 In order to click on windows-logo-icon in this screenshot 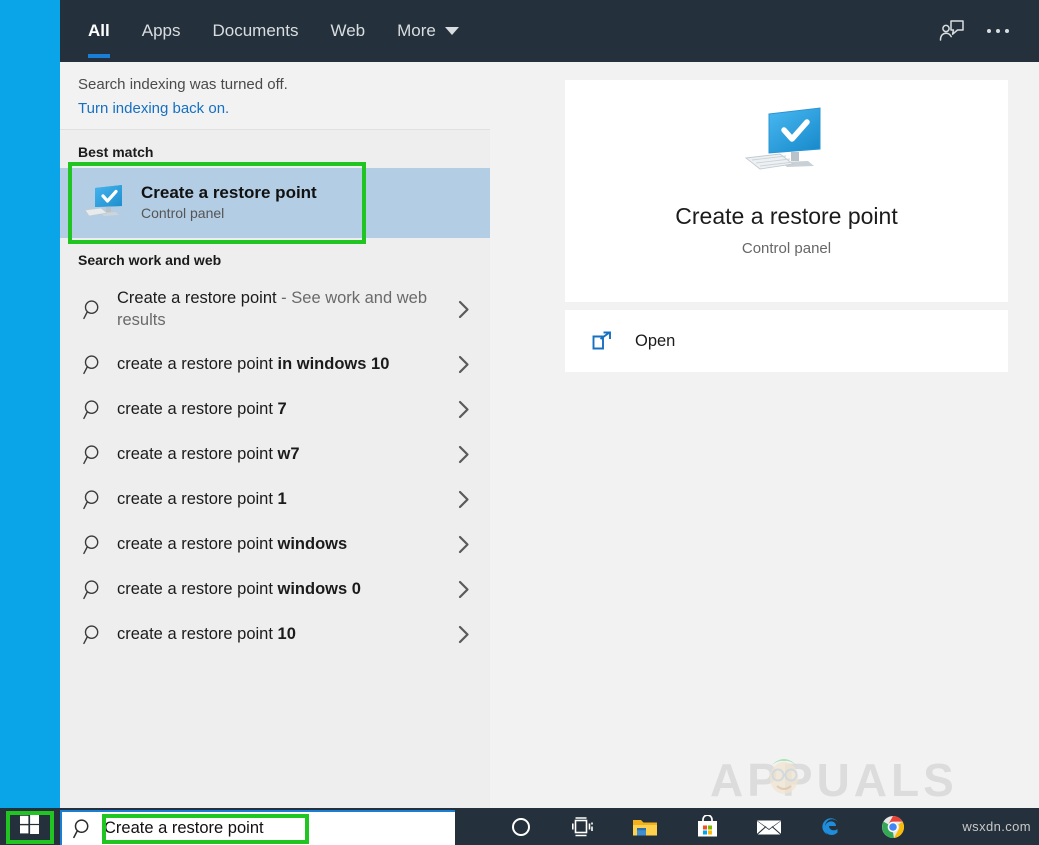, I will do `click(29, 826)`.